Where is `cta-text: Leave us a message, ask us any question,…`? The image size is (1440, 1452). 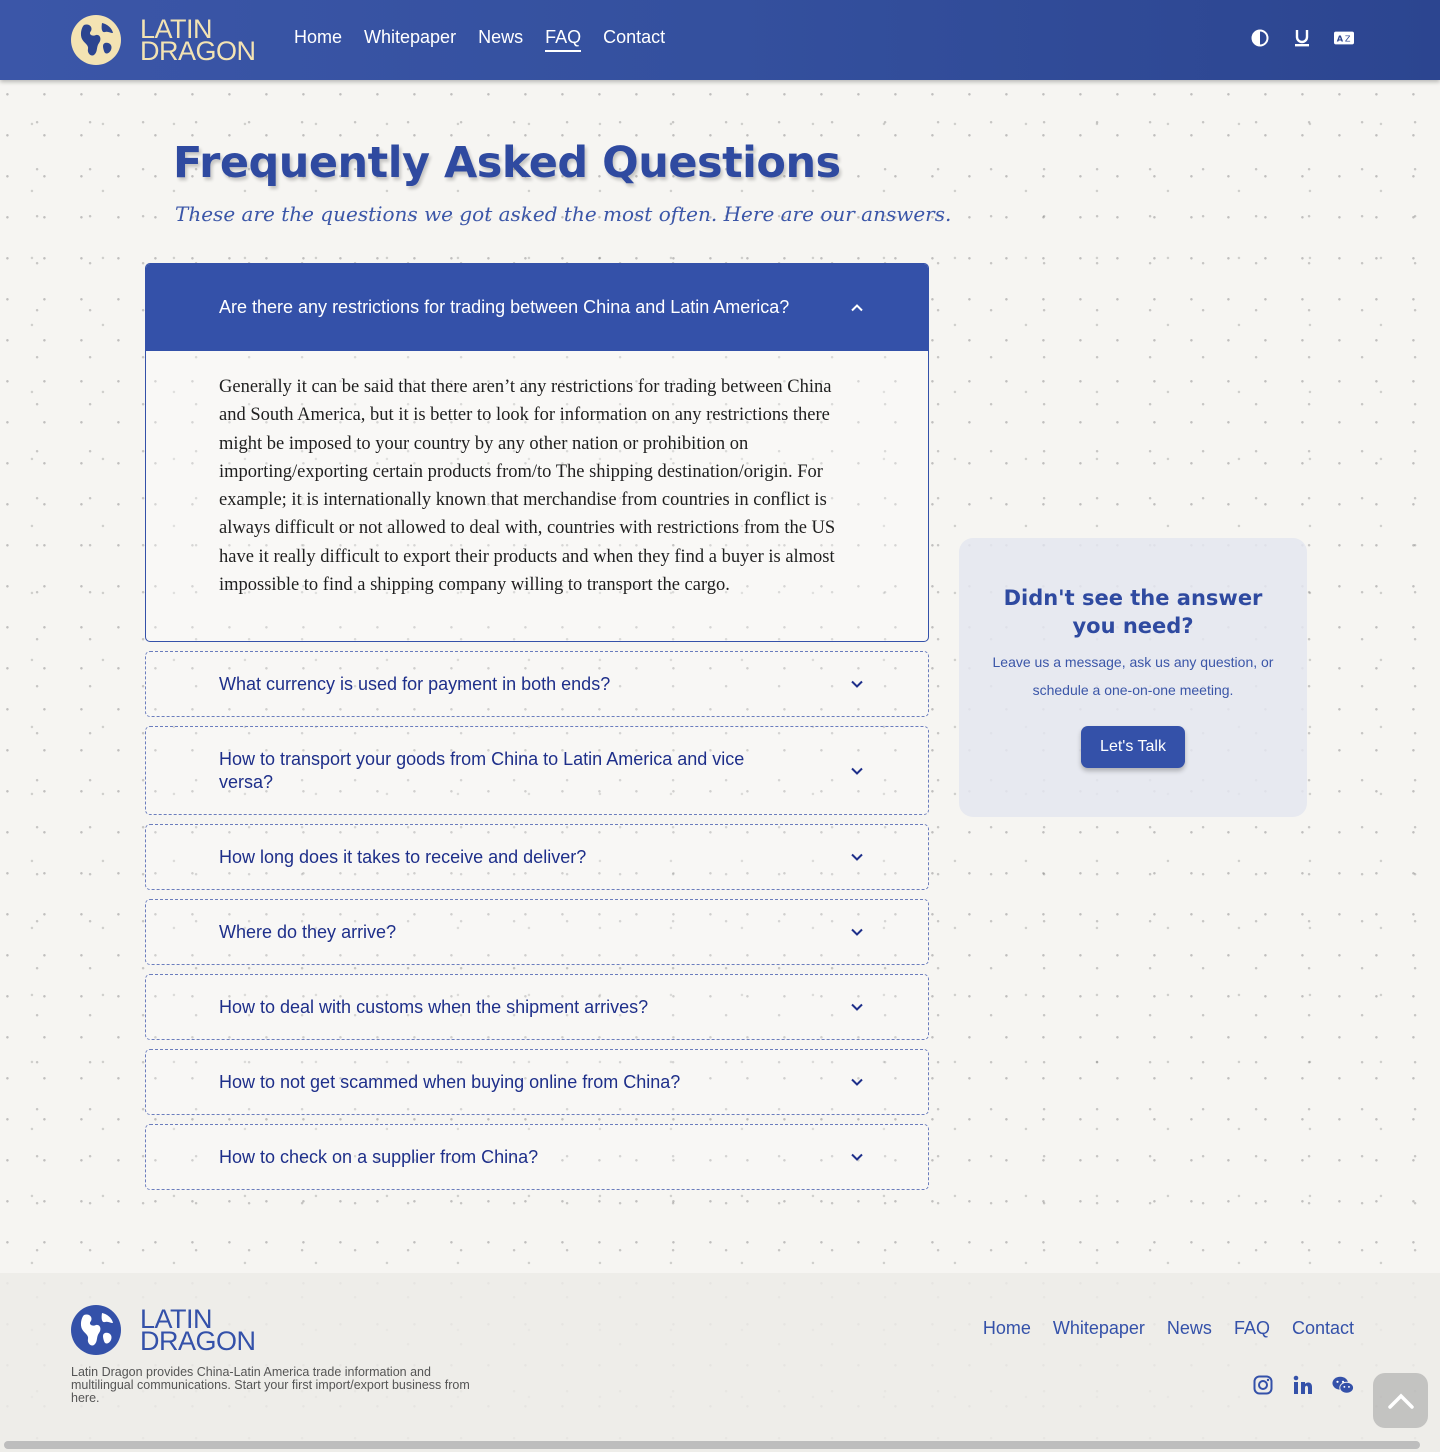
cta-text: Leave us a message, ask us any question,… is located at coordinates (1133, 676).